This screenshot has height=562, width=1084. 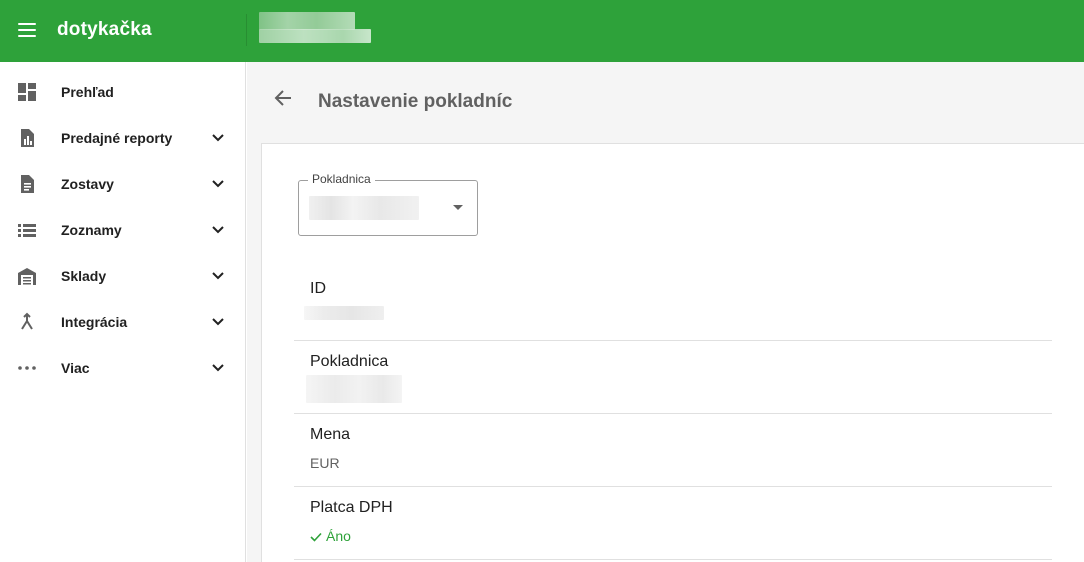 What do you see at coordinates (123, 184) in the screenshot?
I see `sidebar-item-zostavy: Zostavy` at bounding box center [123, 184].